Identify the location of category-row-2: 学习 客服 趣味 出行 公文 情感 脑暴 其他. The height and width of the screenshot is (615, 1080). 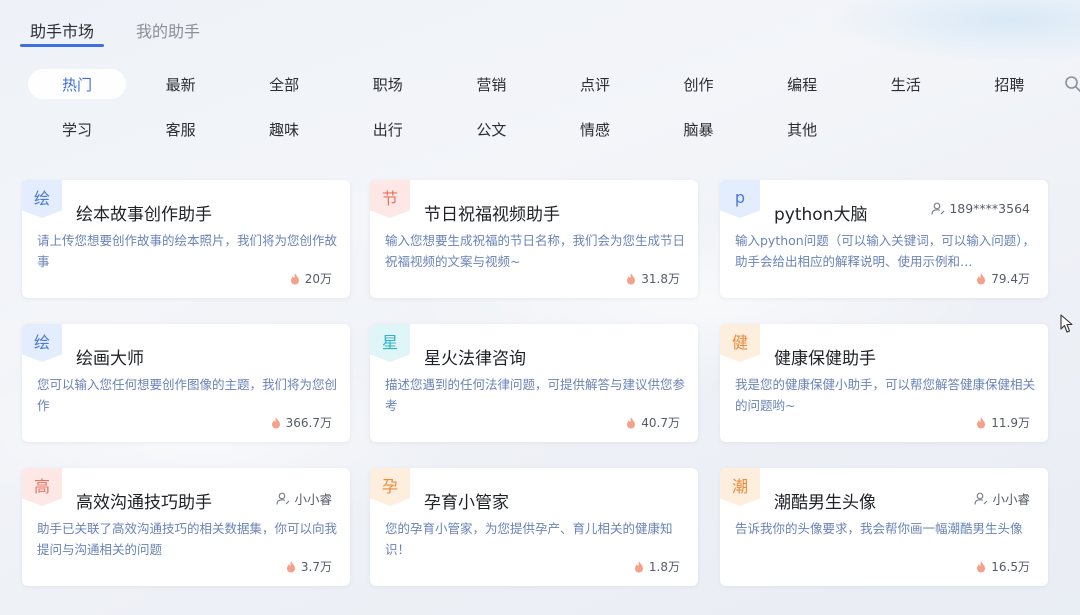
(442, 129).